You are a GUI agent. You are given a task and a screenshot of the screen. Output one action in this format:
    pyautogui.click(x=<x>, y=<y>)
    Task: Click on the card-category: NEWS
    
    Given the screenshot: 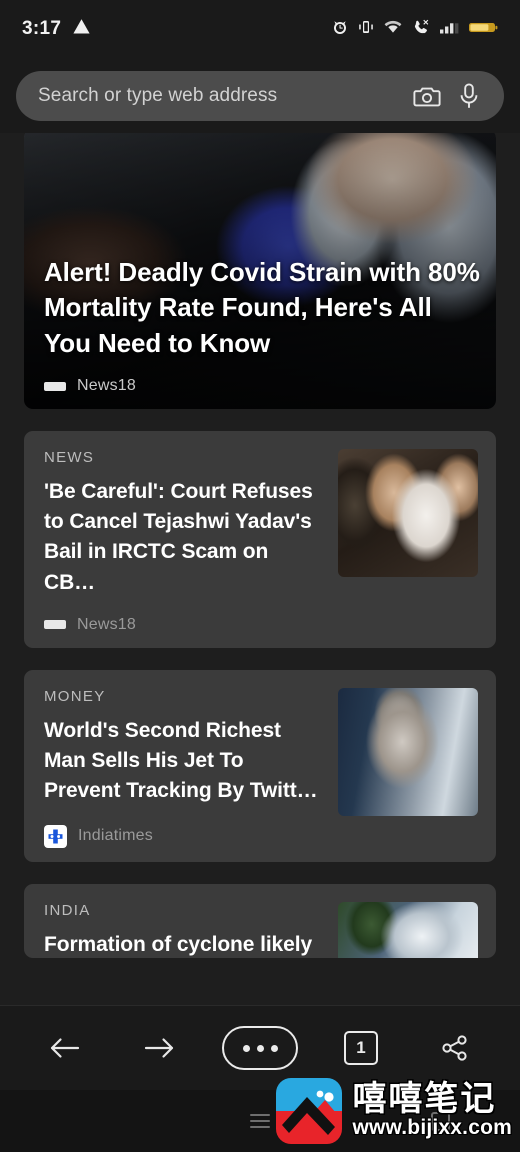 What is the action you would take?
    pyautogui.click(x=69, y=457)
    